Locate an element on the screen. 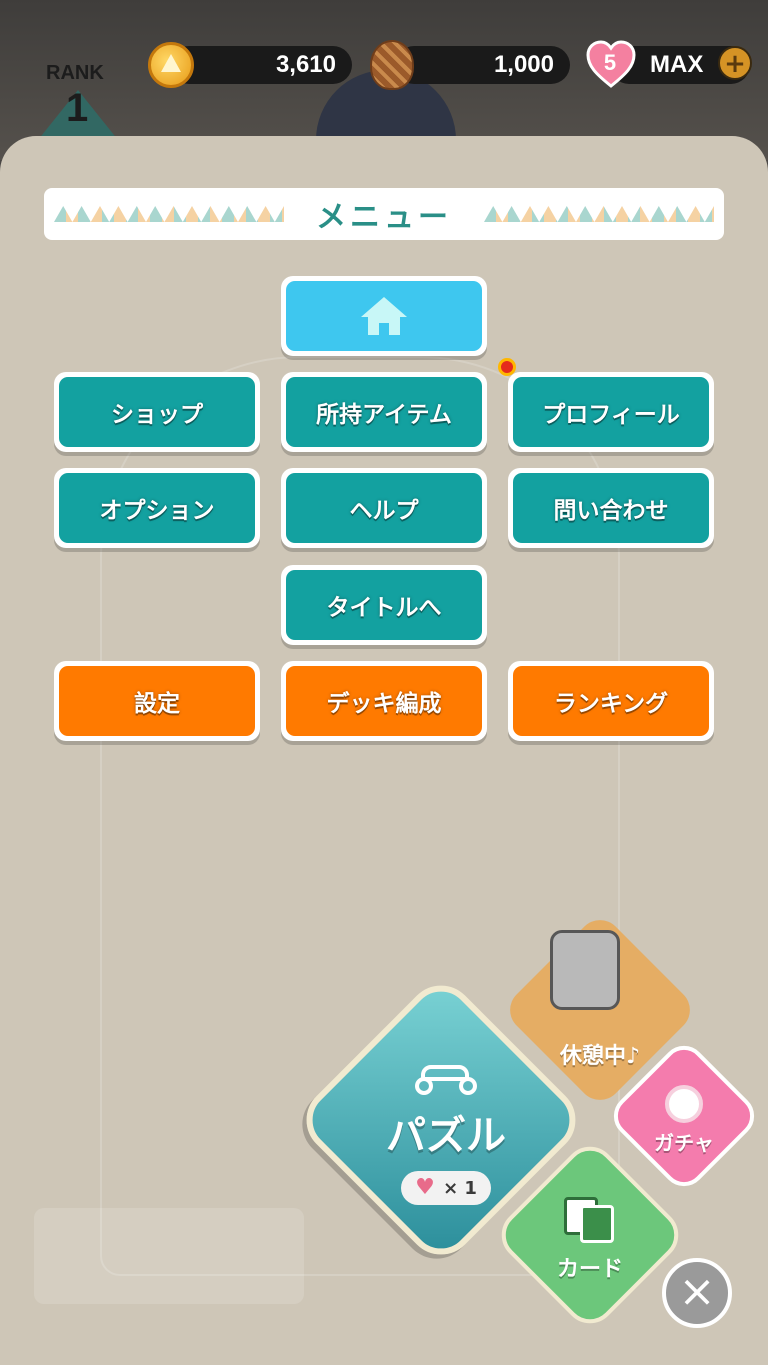  home-icon is located at coordinates (384, 316).